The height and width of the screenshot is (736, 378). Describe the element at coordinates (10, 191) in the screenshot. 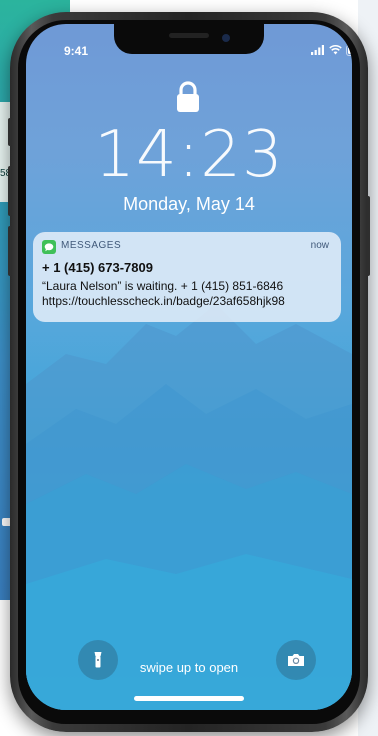

I see `volume-up-button` at that location.